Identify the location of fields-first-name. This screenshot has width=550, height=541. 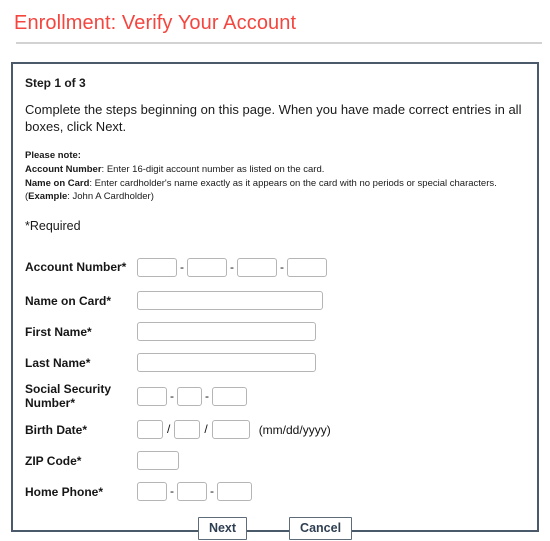
(226, 331).